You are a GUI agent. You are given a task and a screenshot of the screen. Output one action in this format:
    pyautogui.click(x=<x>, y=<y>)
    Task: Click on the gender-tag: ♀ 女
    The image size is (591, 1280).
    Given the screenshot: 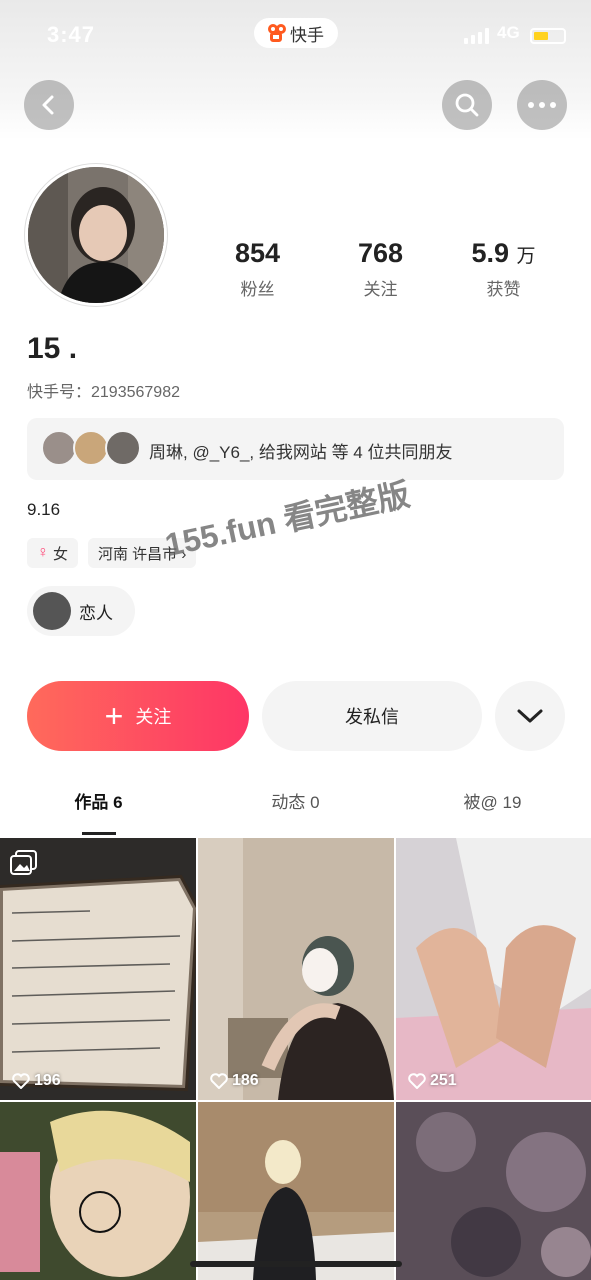 What is the action you would take?
    pyautogui.click(x=53, y=553)
    